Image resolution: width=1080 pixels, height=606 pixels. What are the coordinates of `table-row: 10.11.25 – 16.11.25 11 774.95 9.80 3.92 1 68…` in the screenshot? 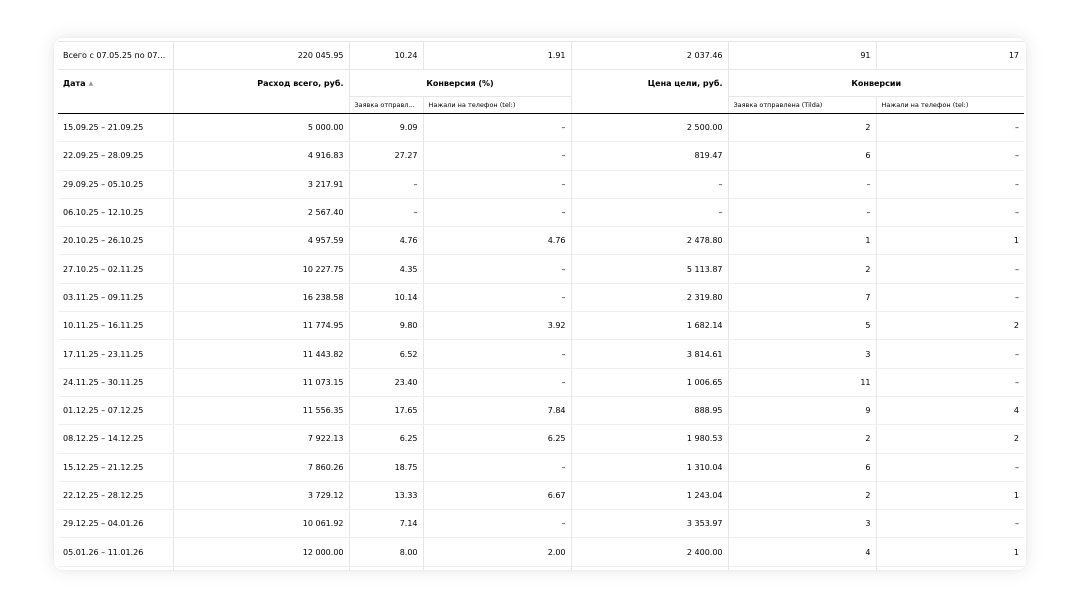 It's located at (541, 326).